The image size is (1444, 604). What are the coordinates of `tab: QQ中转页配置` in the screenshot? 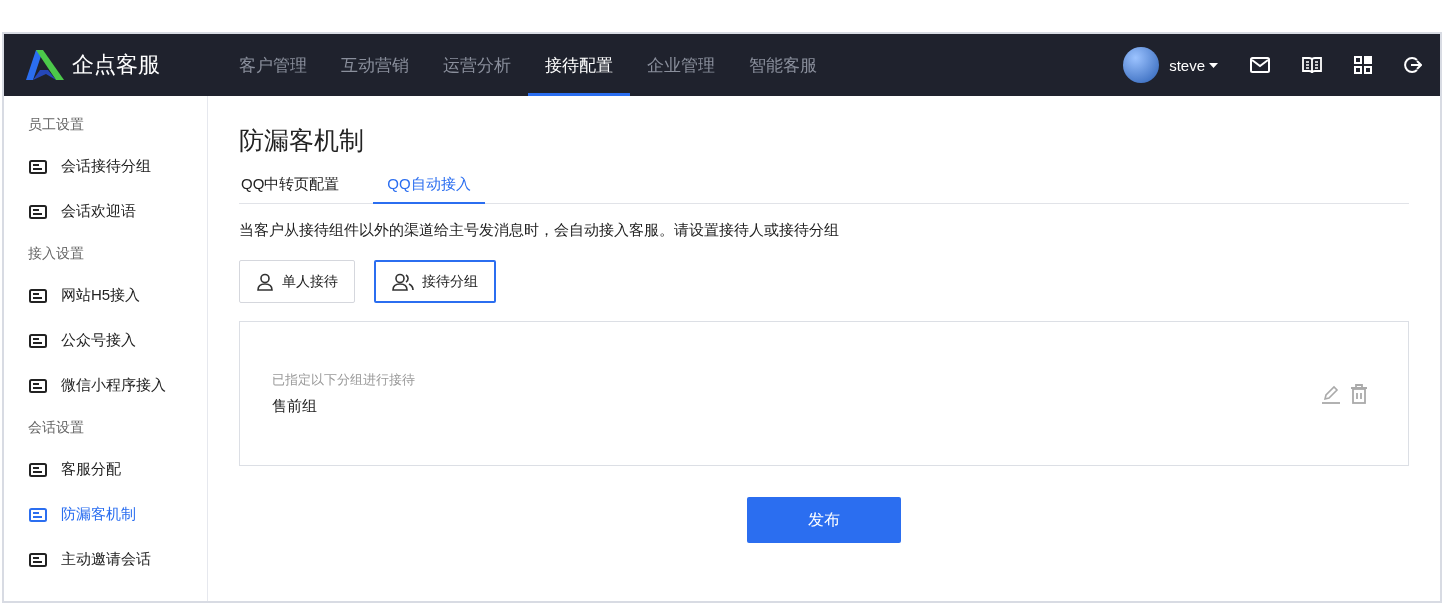 It's located at (290, 189).